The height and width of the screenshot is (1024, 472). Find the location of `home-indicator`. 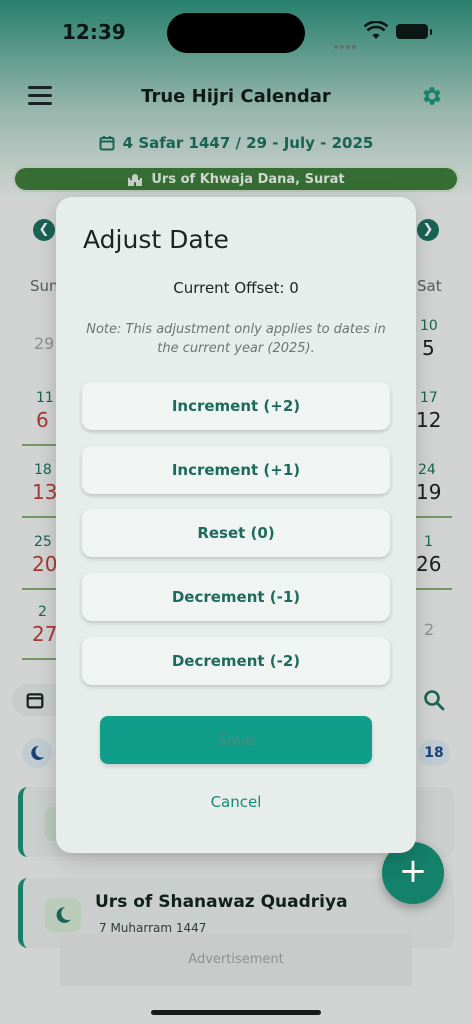

home-indicator is located at coordinates (236, 1012).